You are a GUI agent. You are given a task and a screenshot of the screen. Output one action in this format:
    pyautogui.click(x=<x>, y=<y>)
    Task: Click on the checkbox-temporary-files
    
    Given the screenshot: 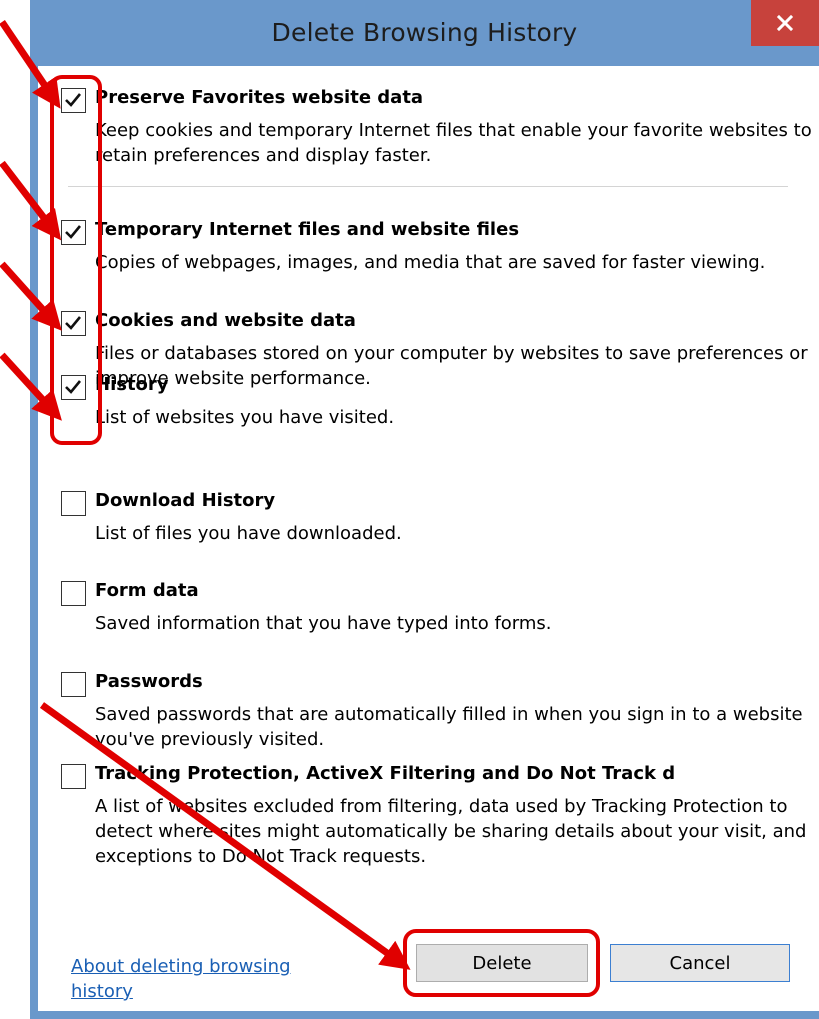 What is the action you would take?
    pyautogui.click(x=73, y=232)
    